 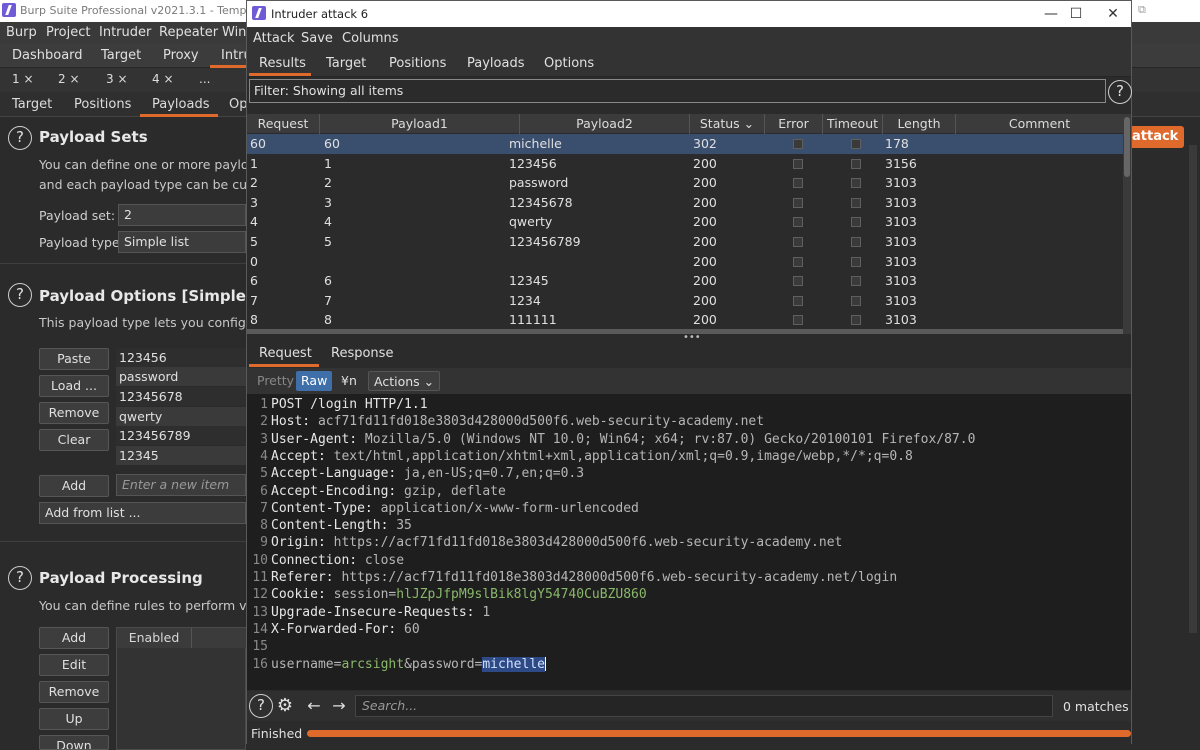 What do you see at coordinates (794, 124) in the screenshot?
I see `col-error: Error` at bounding box center [794, 124].